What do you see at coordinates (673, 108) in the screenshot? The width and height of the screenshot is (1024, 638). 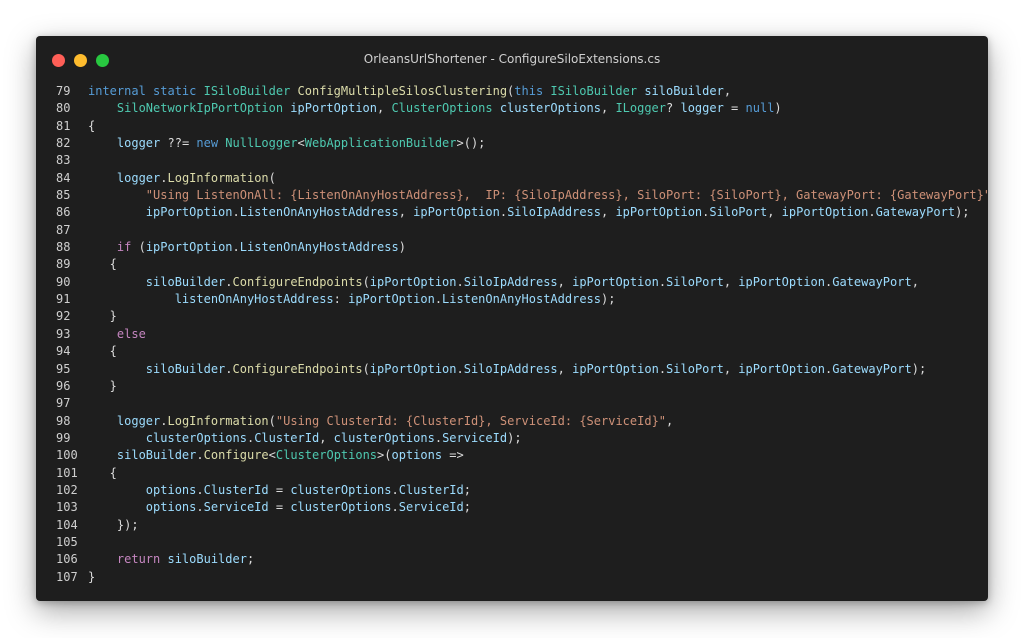 I see `code-token: ?` at bounding box center [673, 108].